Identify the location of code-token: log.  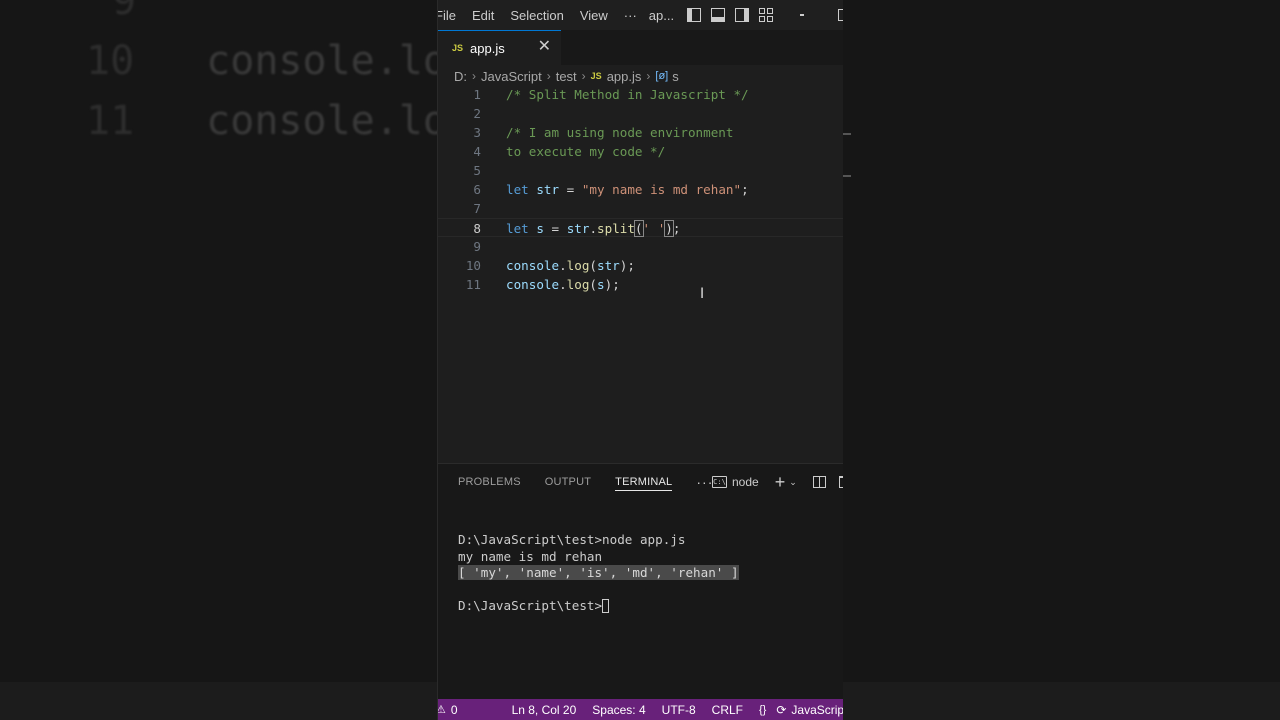
(578, 284).